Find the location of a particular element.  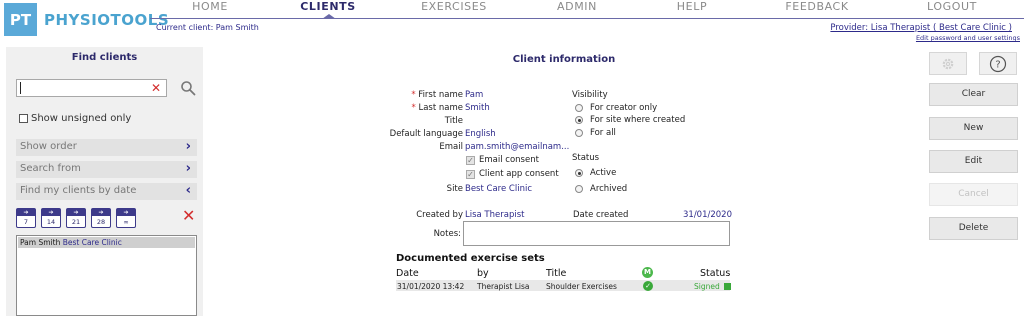

date-all-label: ∞ is located at coordinates (126, 222).